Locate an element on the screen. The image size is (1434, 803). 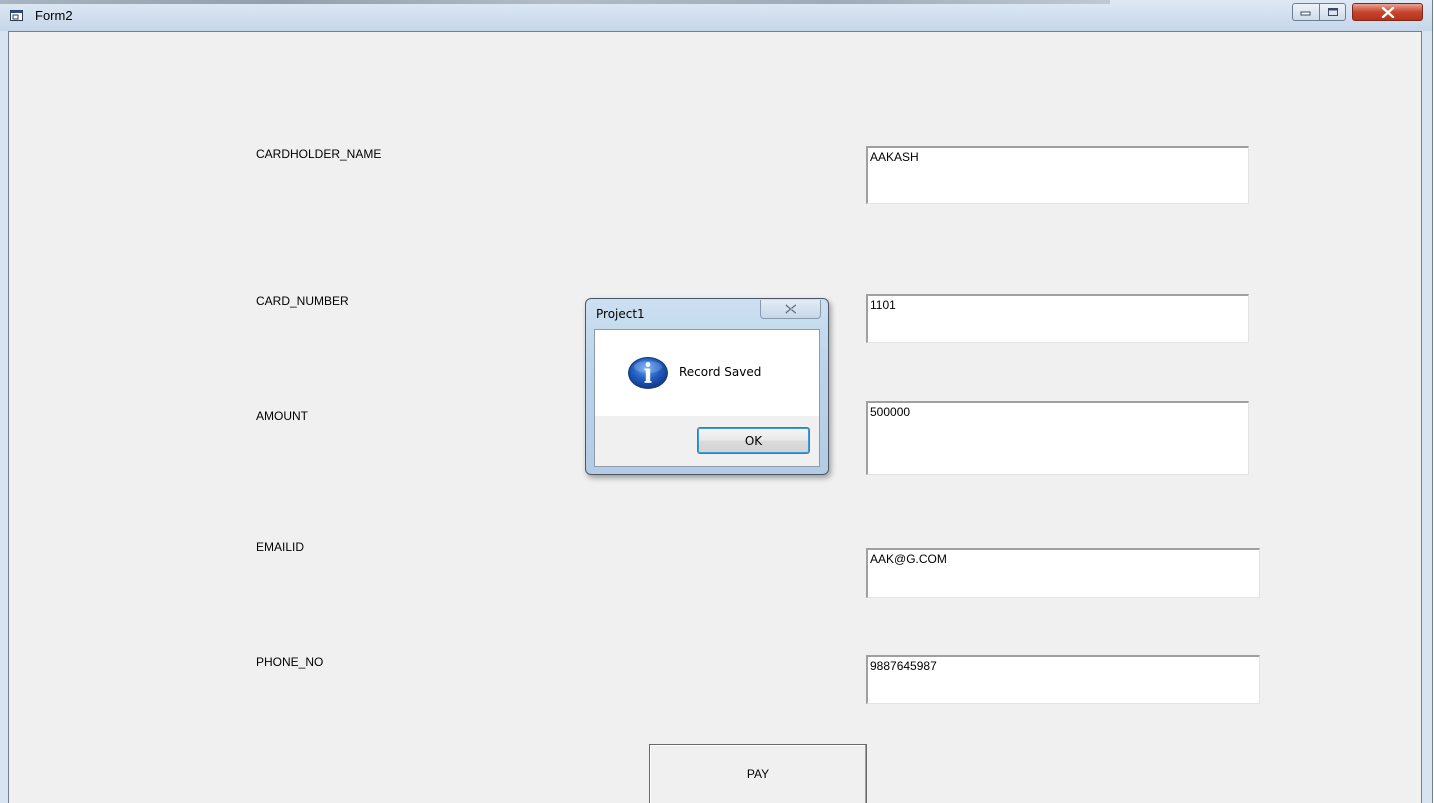
amount-label: AMOUNT is located at coordinates (282, 416).